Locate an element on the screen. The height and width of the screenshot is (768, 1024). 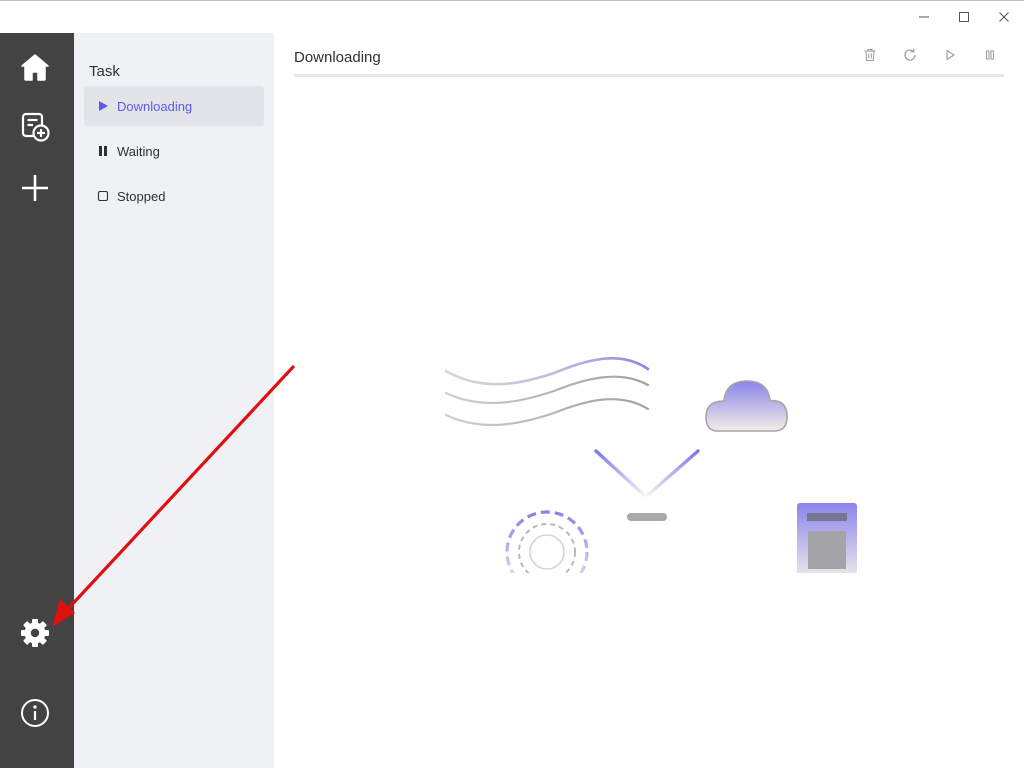
pause-all-button is located at coordinates (990, 55).